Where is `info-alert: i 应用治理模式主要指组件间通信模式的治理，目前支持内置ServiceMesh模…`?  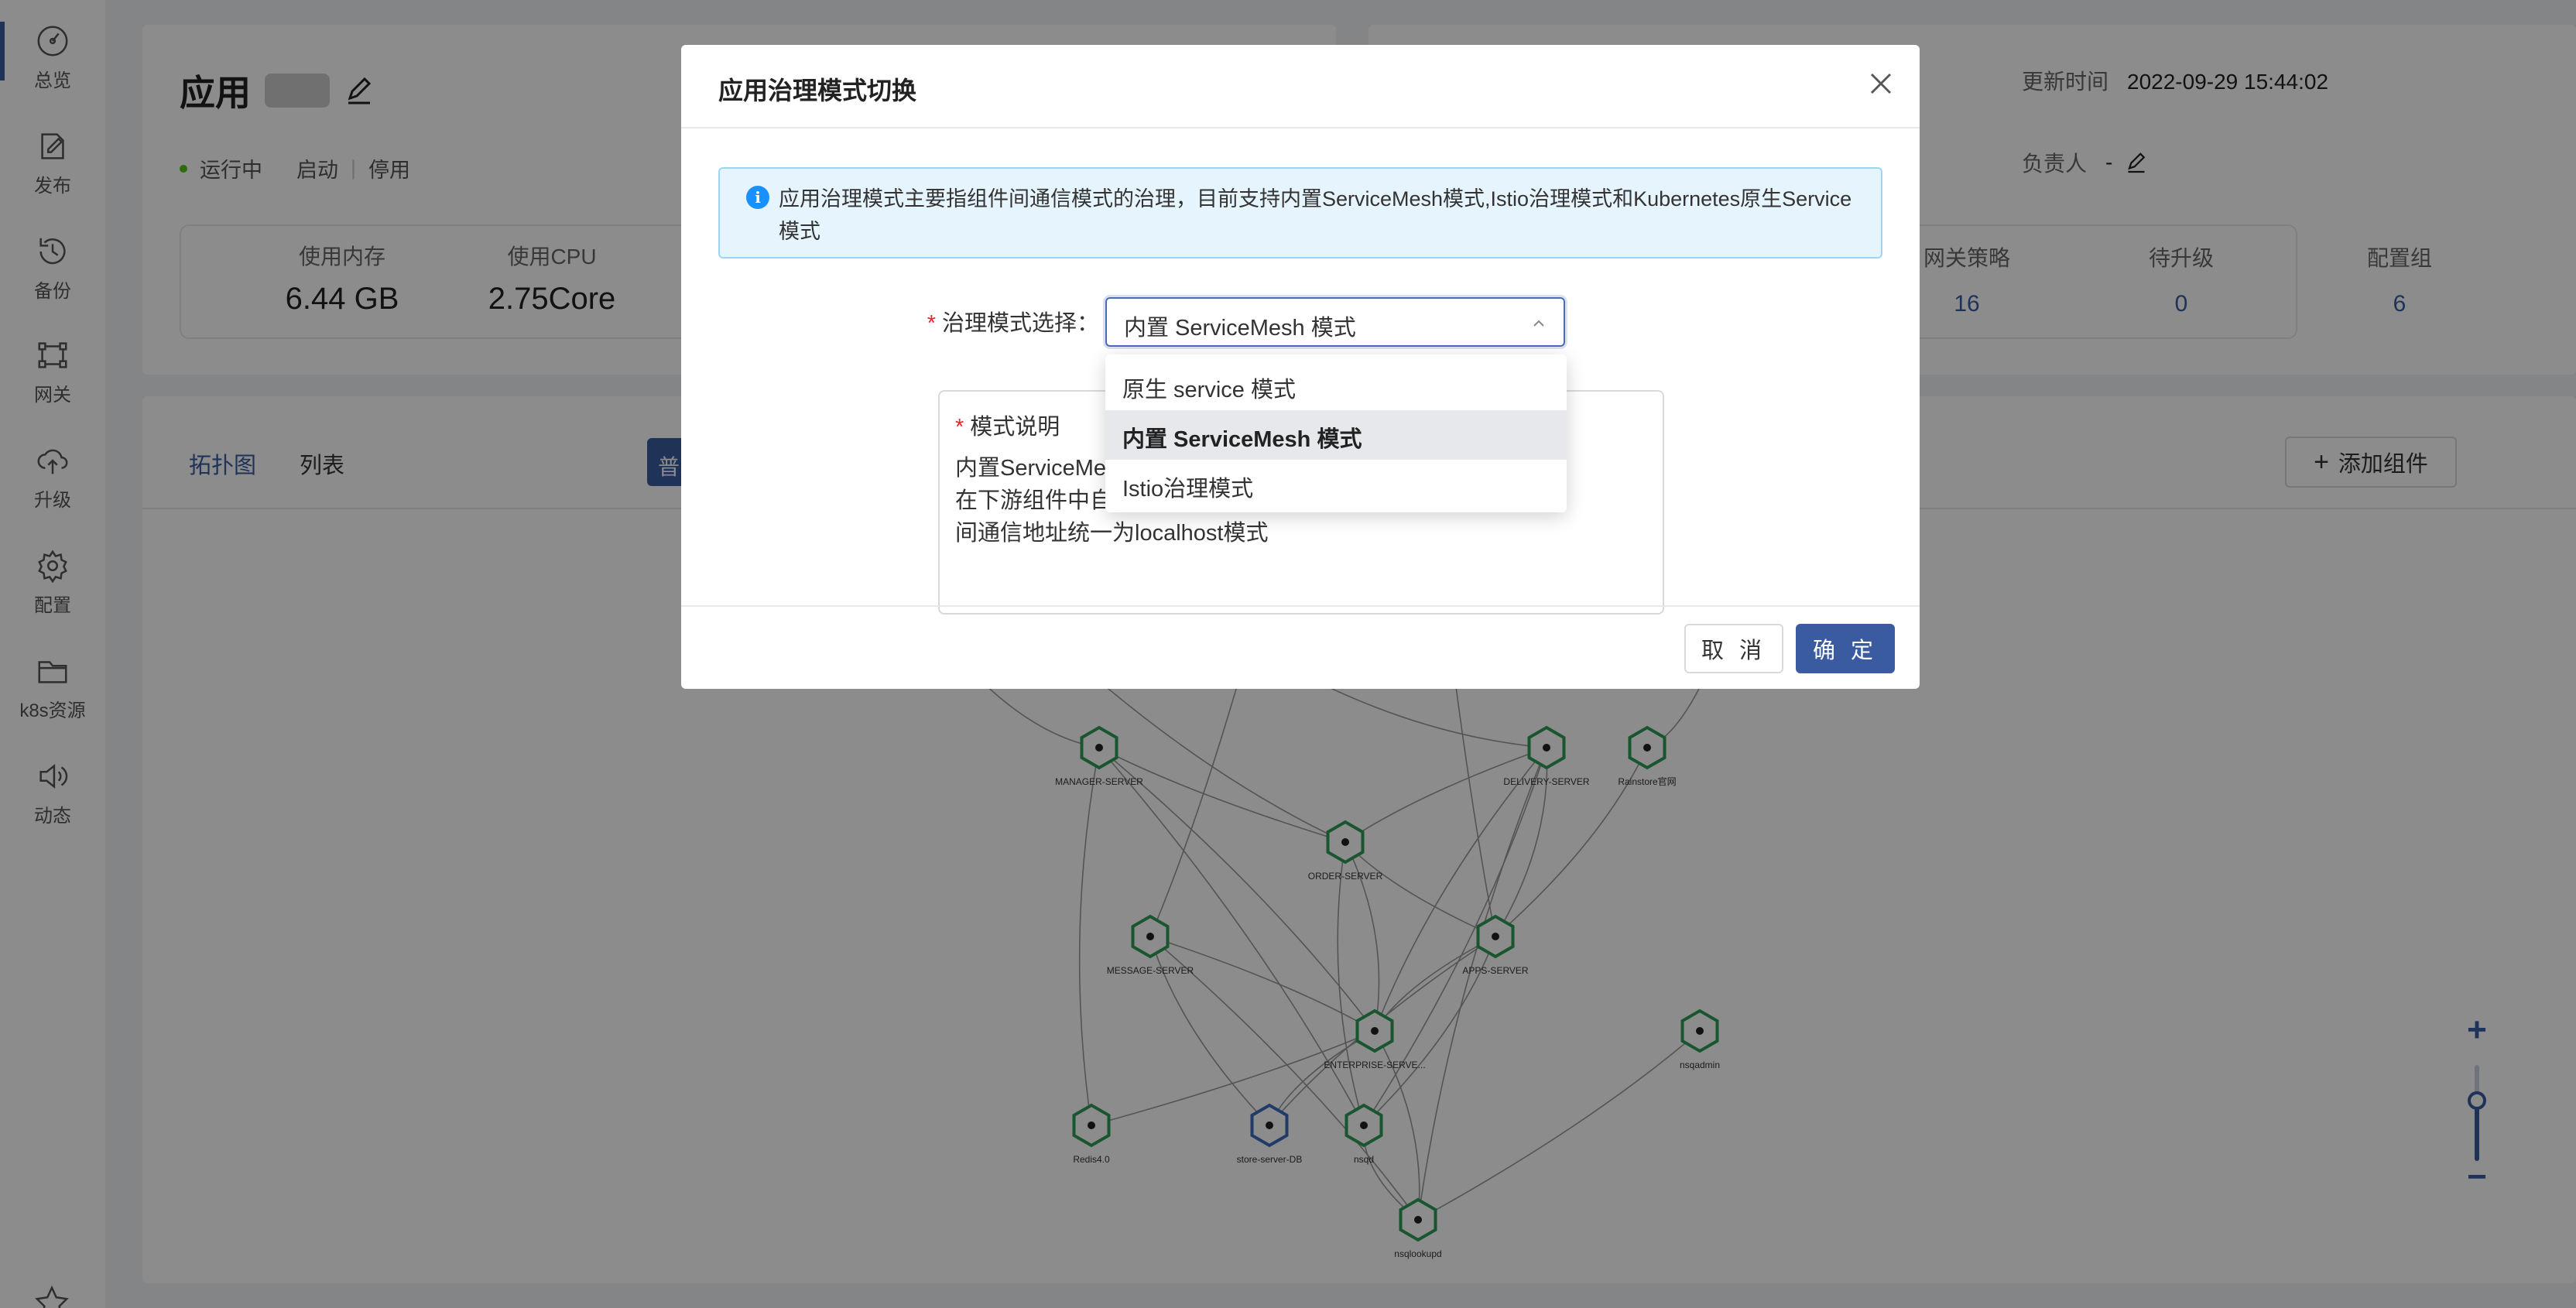
info-alert: i 应用治理模式主要指组件间通信模式的治理，目前支持内置ServiceMesh模… is located at coordinates (1300, 213).